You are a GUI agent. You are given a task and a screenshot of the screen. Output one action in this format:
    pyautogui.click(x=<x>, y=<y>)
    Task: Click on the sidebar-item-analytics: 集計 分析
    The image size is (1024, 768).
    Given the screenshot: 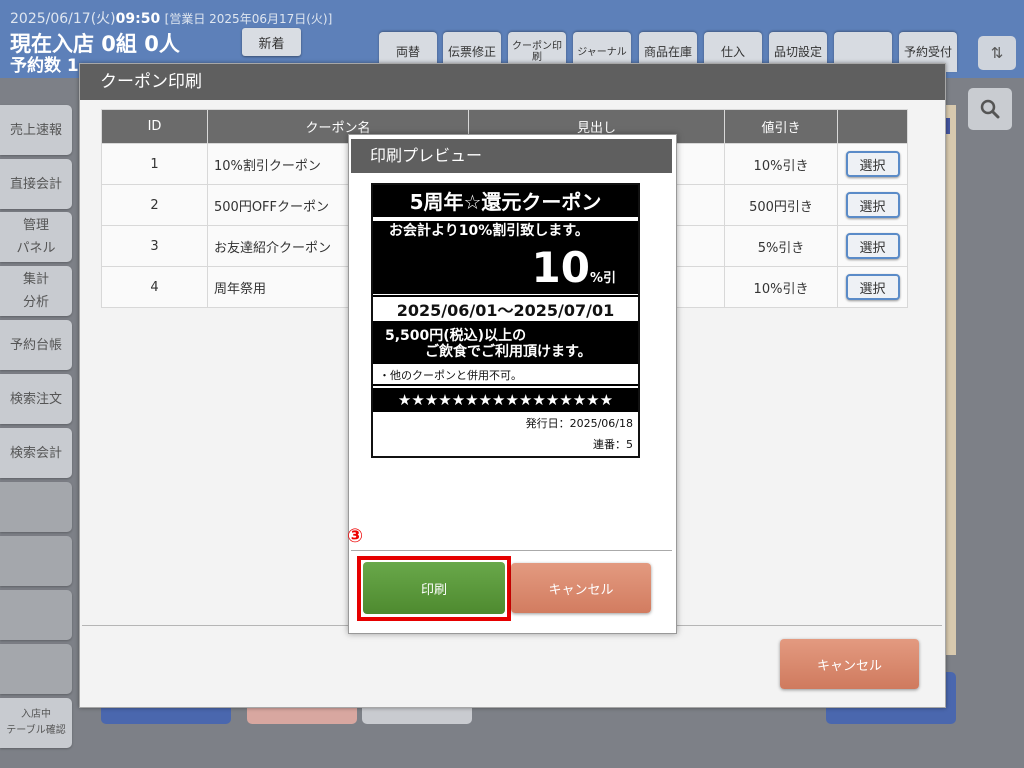 What is the action you would take?
    pyautogui.click(x=36, y=291)
    